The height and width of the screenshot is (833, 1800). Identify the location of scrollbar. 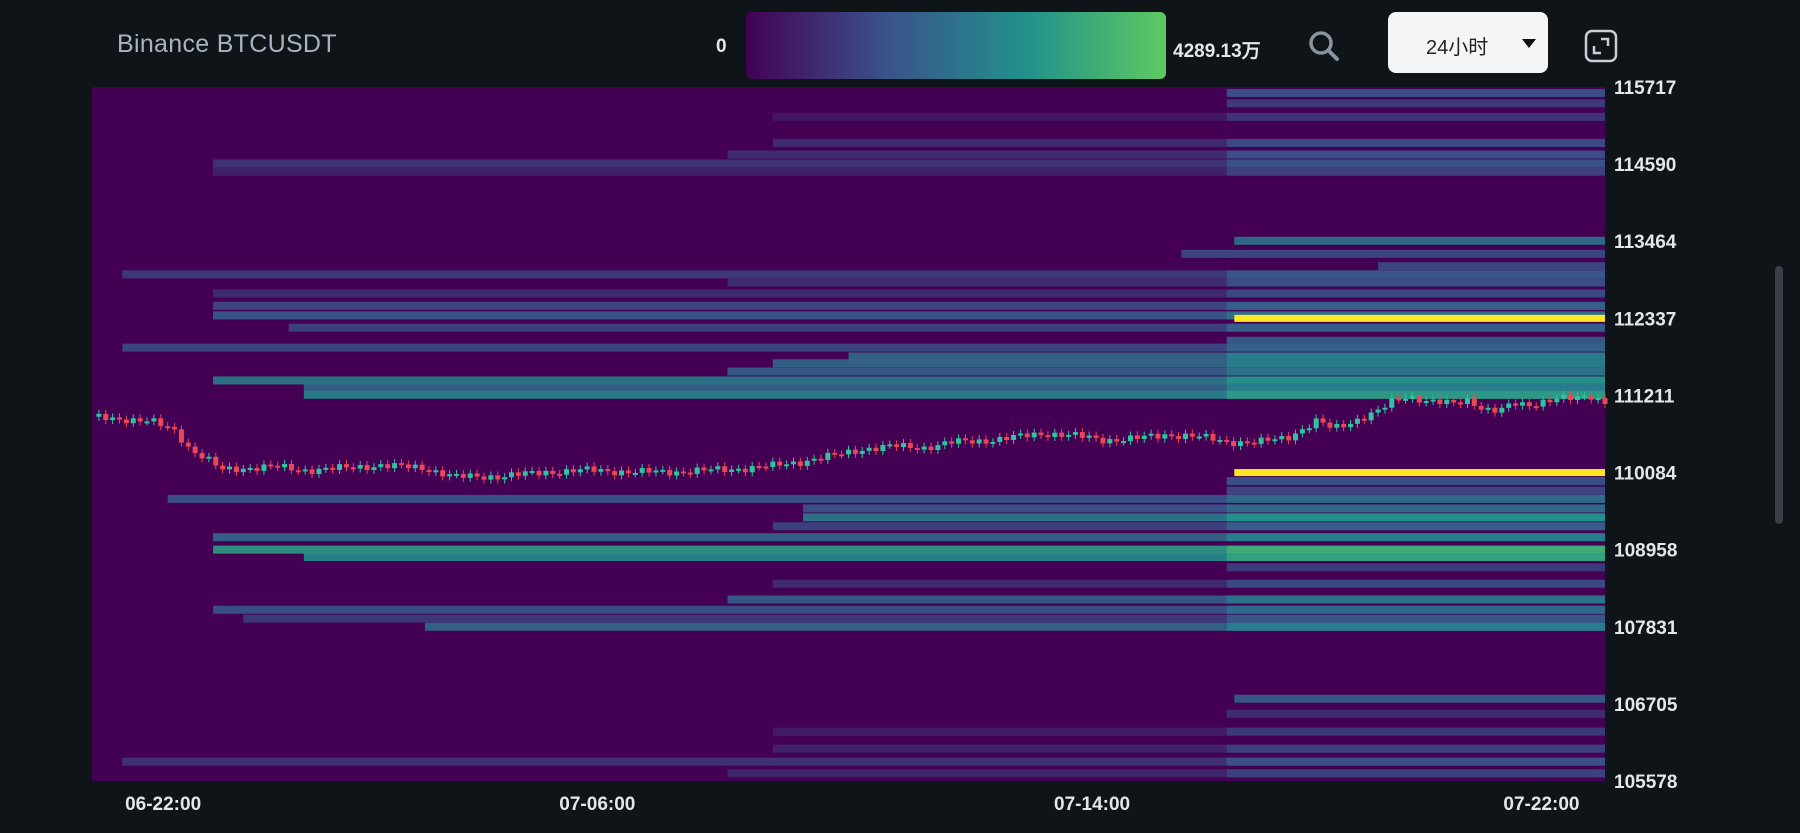
(1779, 395).